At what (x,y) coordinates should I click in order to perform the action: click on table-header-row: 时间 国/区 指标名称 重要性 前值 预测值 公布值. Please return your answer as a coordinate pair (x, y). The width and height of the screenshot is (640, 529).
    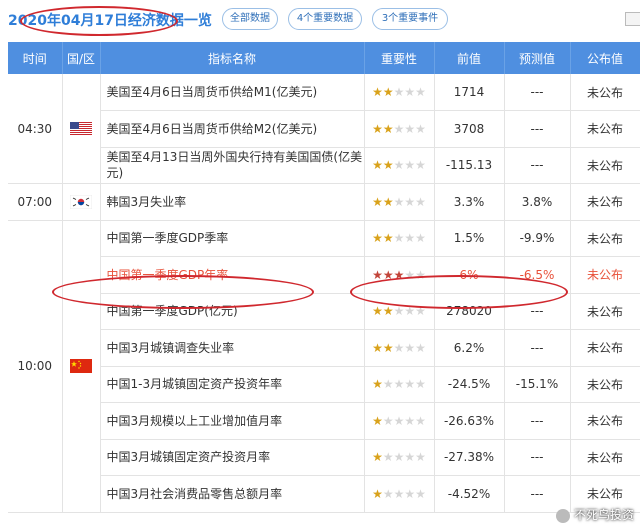
    Looking at the image, I should click on (324, 58).